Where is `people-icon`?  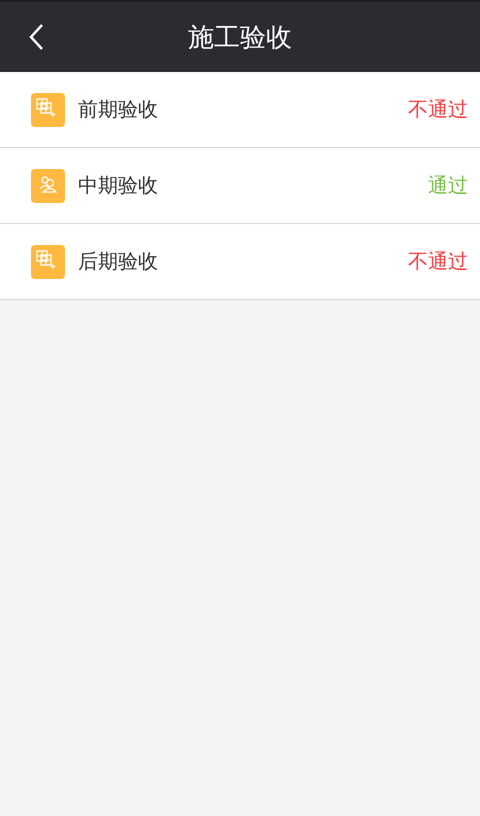
people-icon is located at coordinates (48, 185).